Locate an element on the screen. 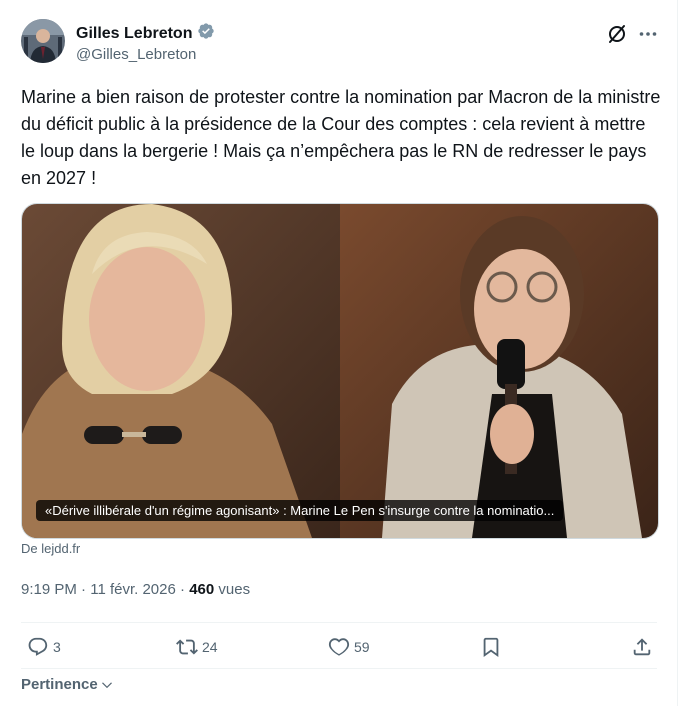 This screenshot has height=706, width=680. tweet-date: 11 févr. 2026 is located at coordinates (133, 589).